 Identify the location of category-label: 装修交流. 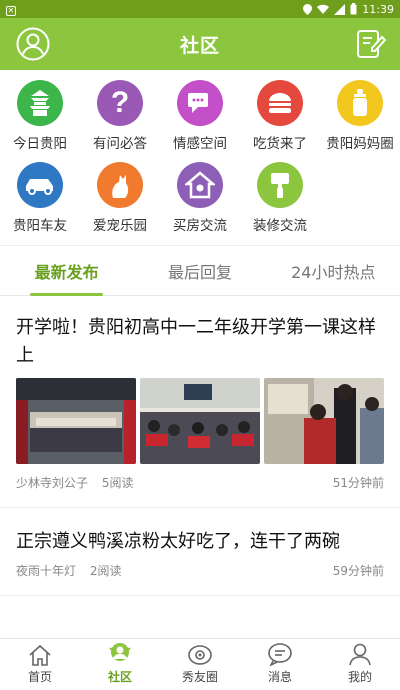
(280, 226).